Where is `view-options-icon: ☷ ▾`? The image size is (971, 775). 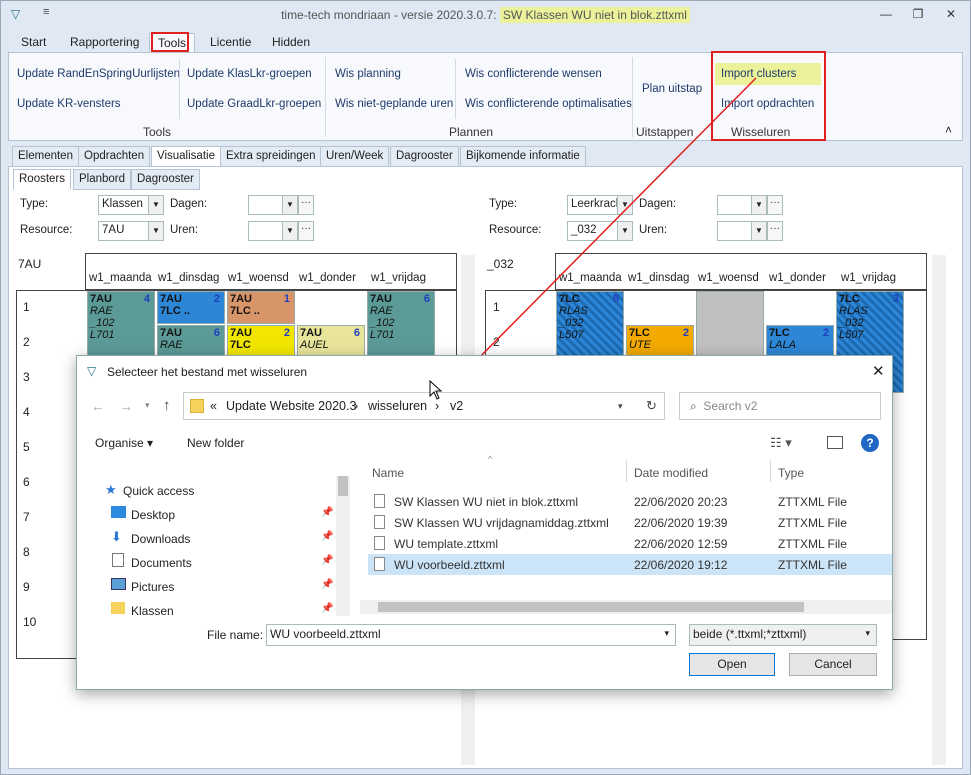 view-options-icon: ☷ ▾ is located at coordinates (781, 443).